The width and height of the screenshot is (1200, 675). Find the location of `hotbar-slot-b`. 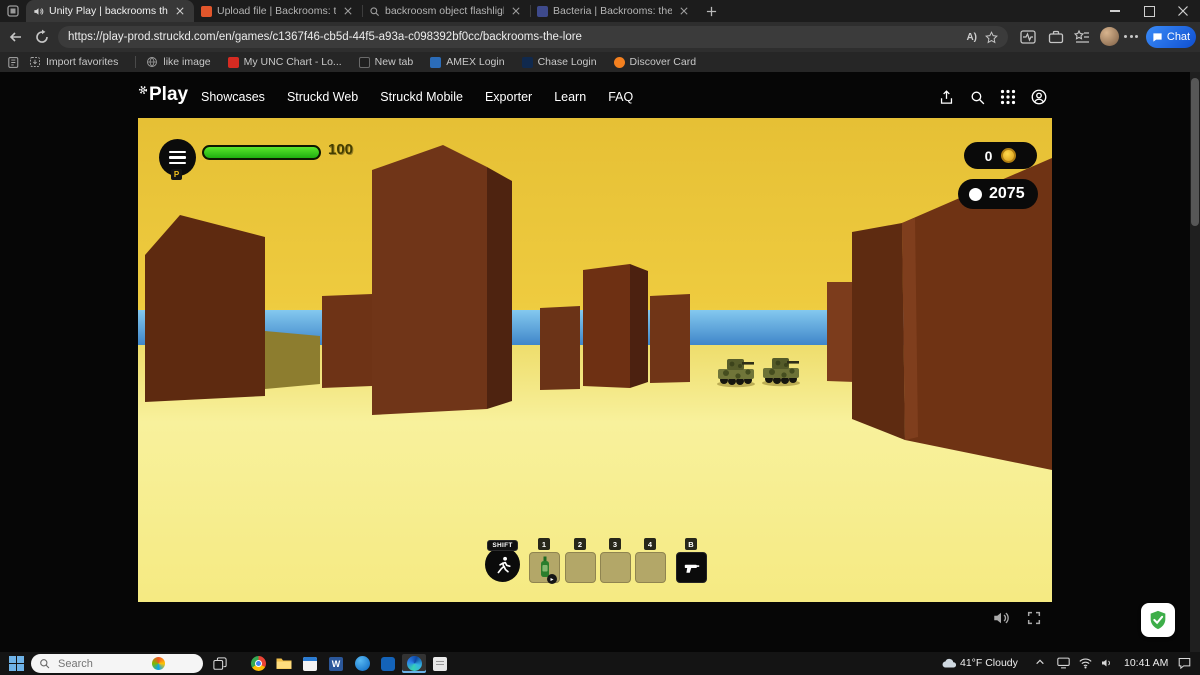

hotbar-slot-b is located at coordinates (691, 567).